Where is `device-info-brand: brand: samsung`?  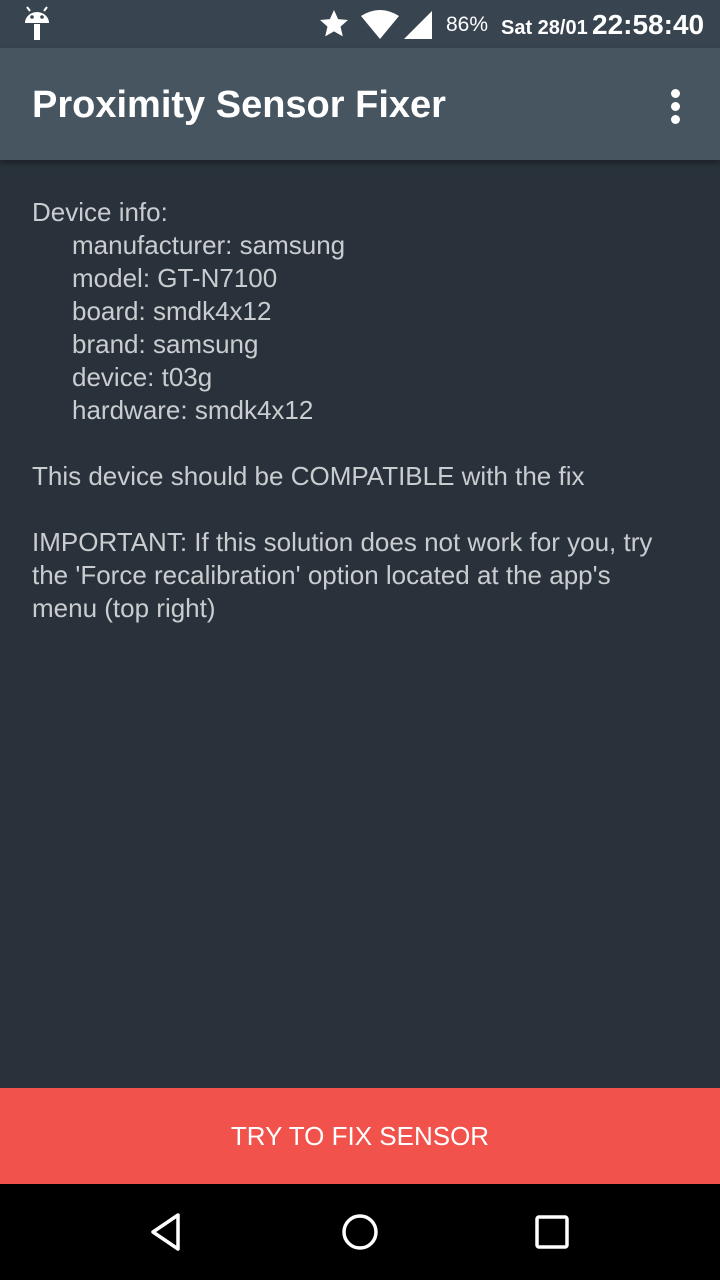
device-info-brand: brand: samsung is located at coordinates (165, 344).